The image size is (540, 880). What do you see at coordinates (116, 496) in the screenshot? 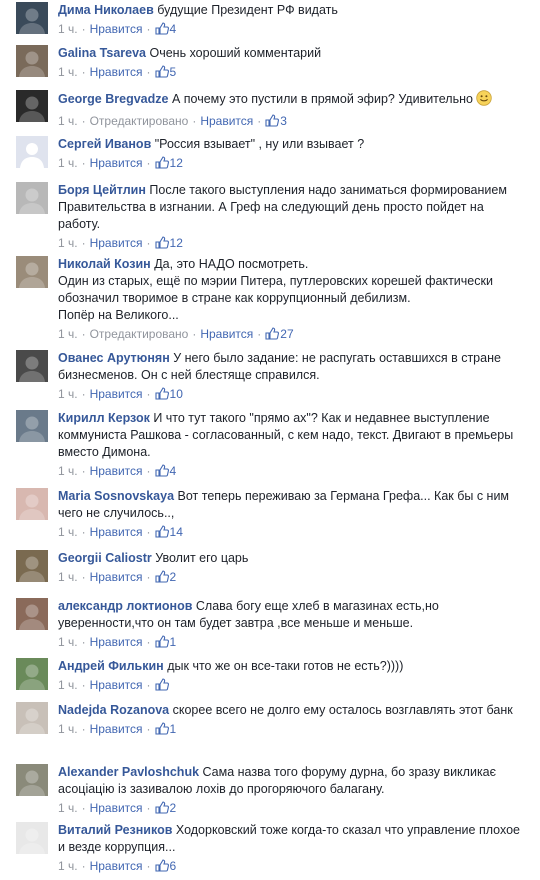
I see `commenter-name: Maria Sosnovskaya` at bounding box center [116, 496].